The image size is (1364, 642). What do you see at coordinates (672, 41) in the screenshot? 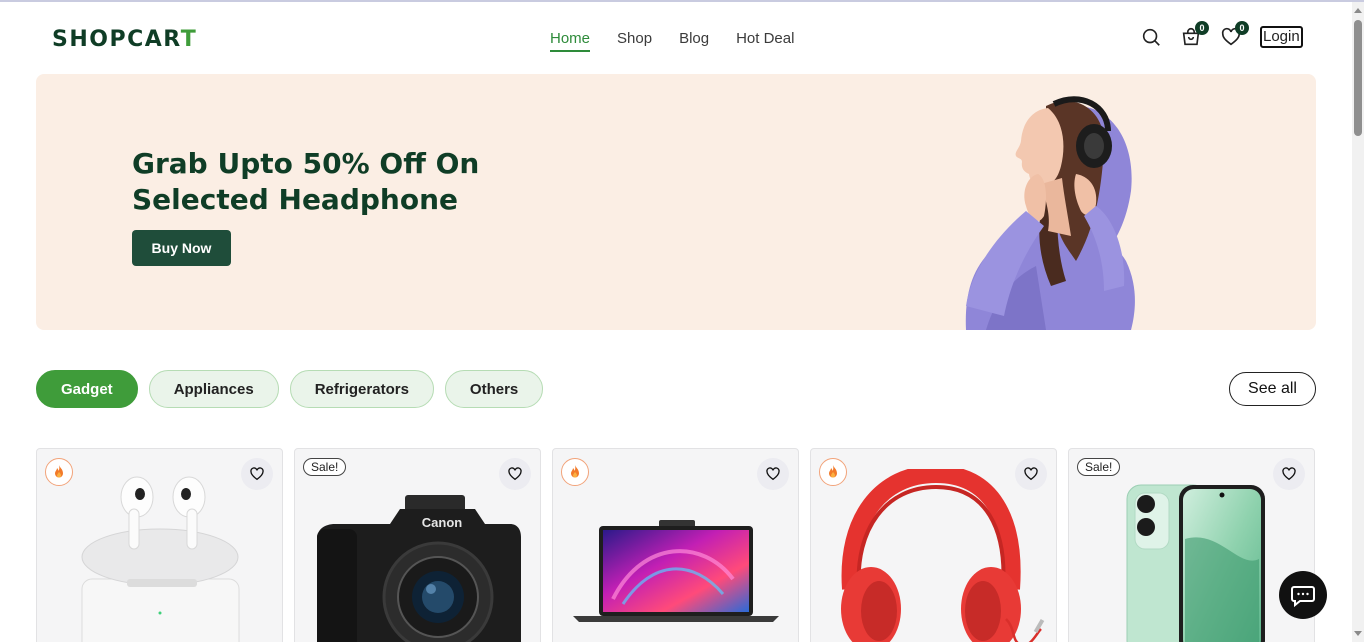
I see `main-nav: Home Shop Blog Hot Deal` at bounding box center [672, 41].